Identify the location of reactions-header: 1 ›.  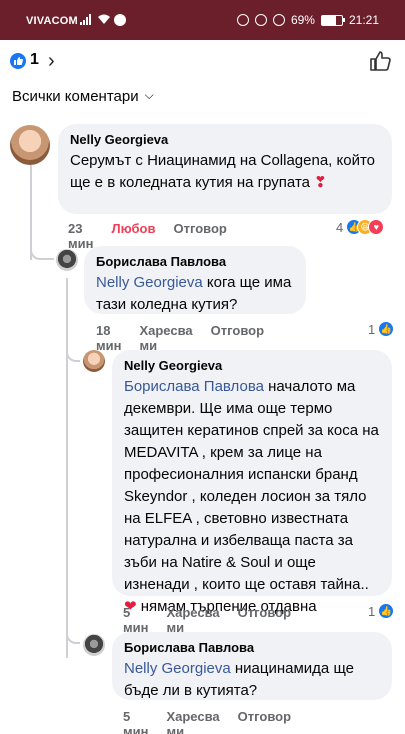
(202, 61).